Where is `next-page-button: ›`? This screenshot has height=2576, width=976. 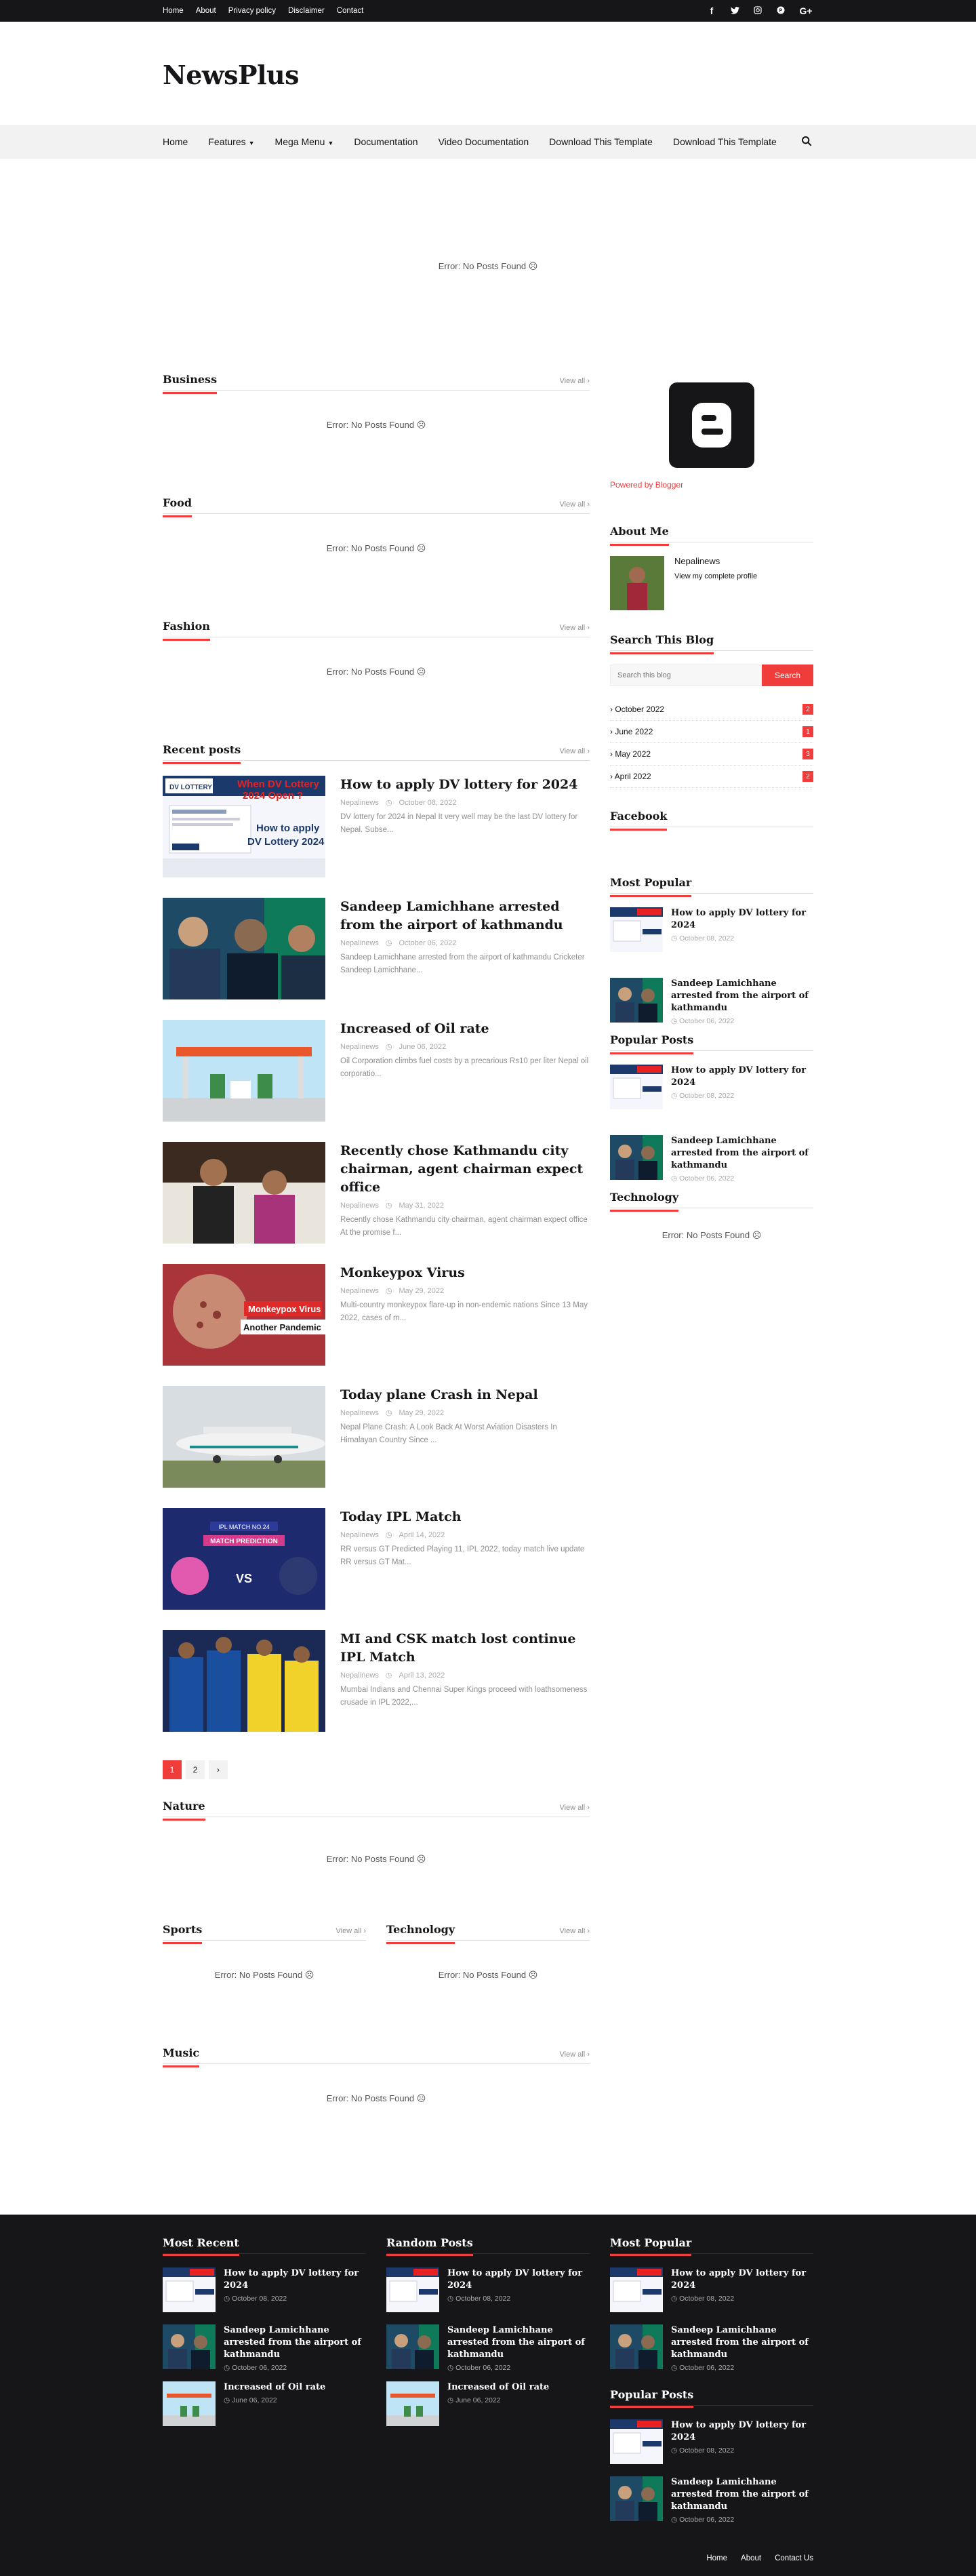
next-page-button: › is located at coordinates (219, 1770).